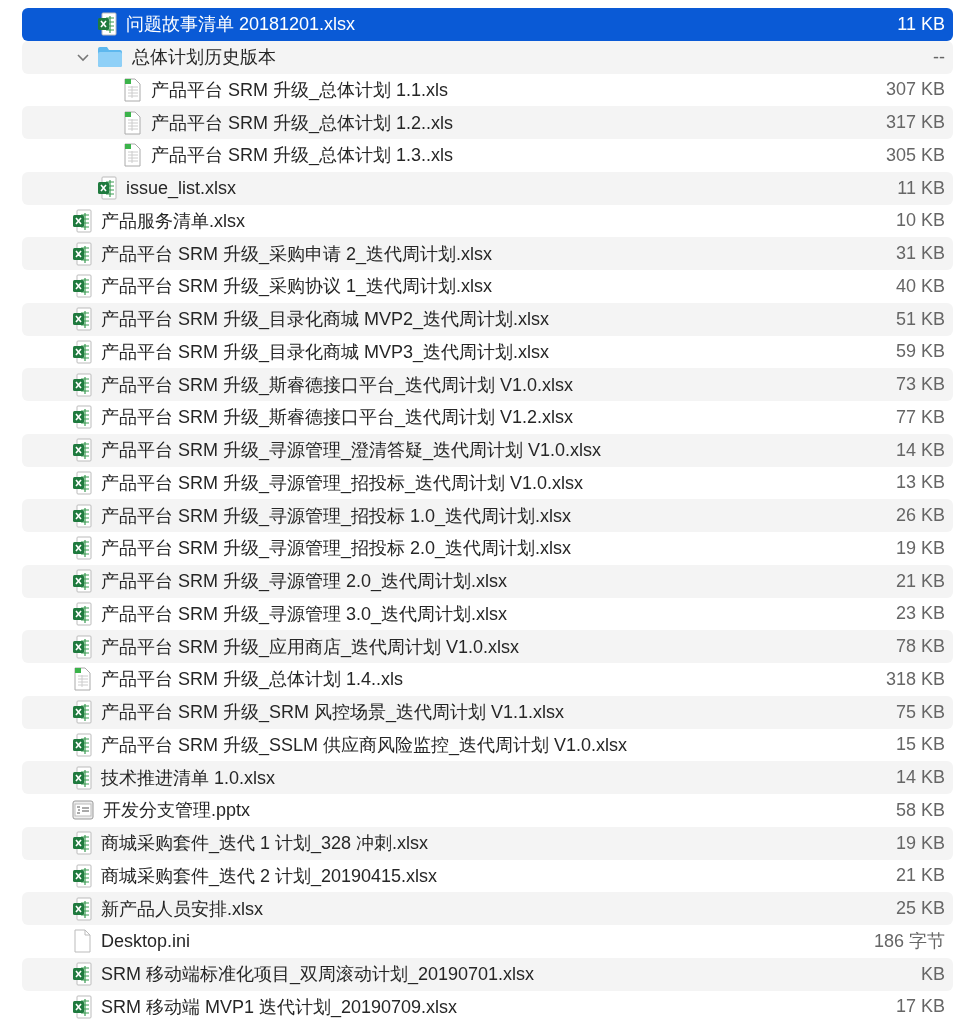 Image resolution: width=953 pixels, height=1024 pixels. What do you see at coordinates (365, 745) in the screenshot?
I see `file-name: 产品平台 SRM 升级_SSLM 供应商风险监控_迭代周计划 V1.0.xlsx` at bounding box center [365, 745].